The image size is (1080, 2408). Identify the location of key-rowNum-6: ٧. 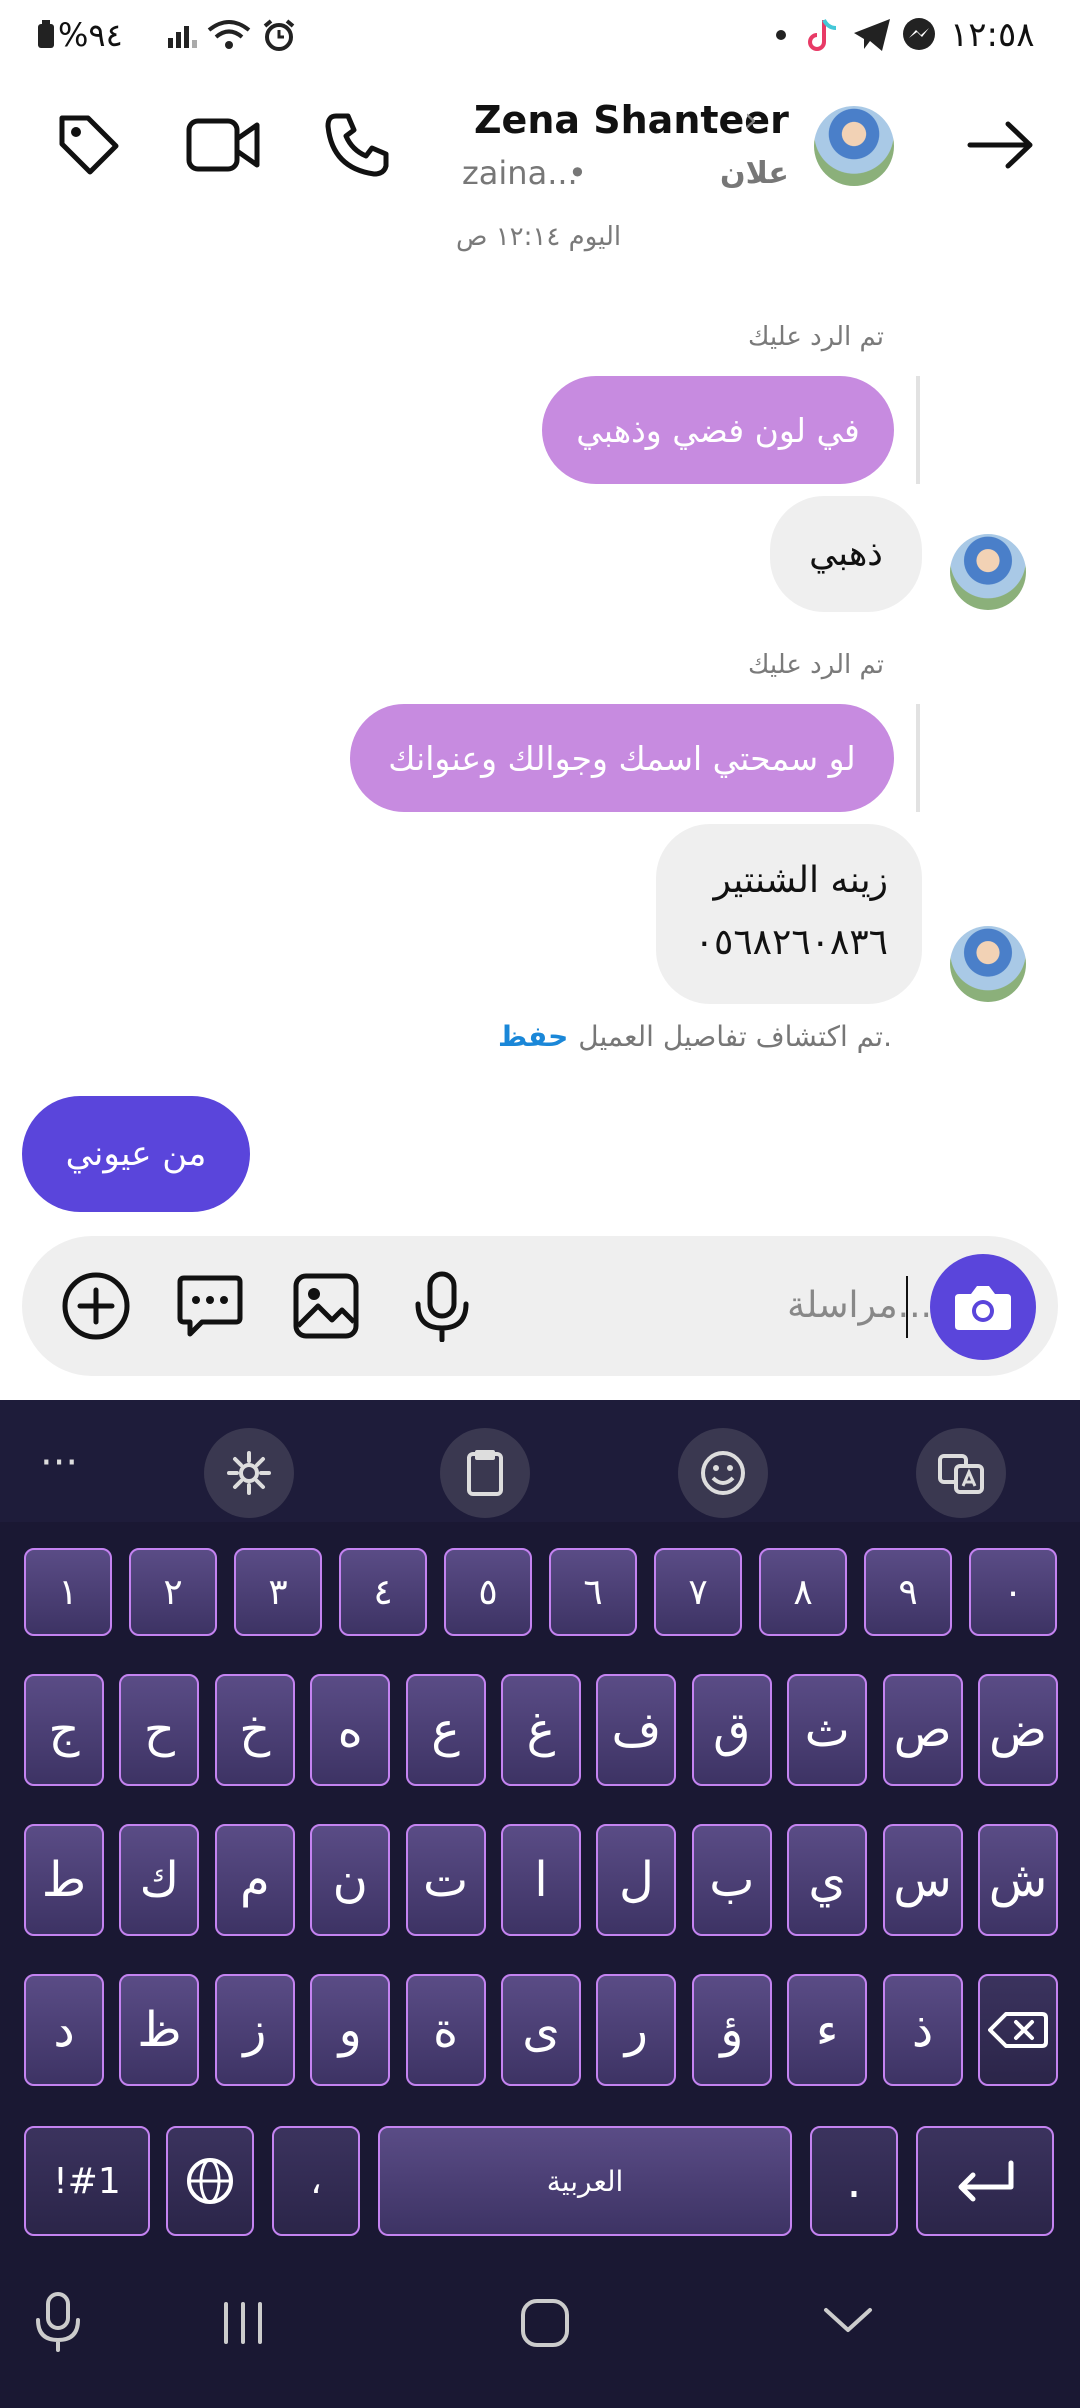
(698, 1592).